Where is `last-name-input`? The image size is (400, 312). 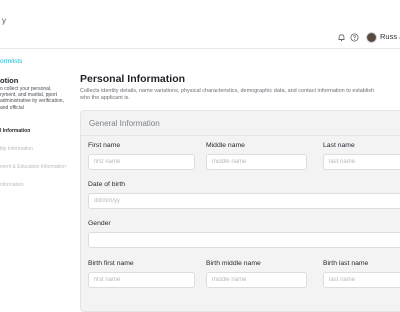 last-name-input is located at coordinates (361, 162).